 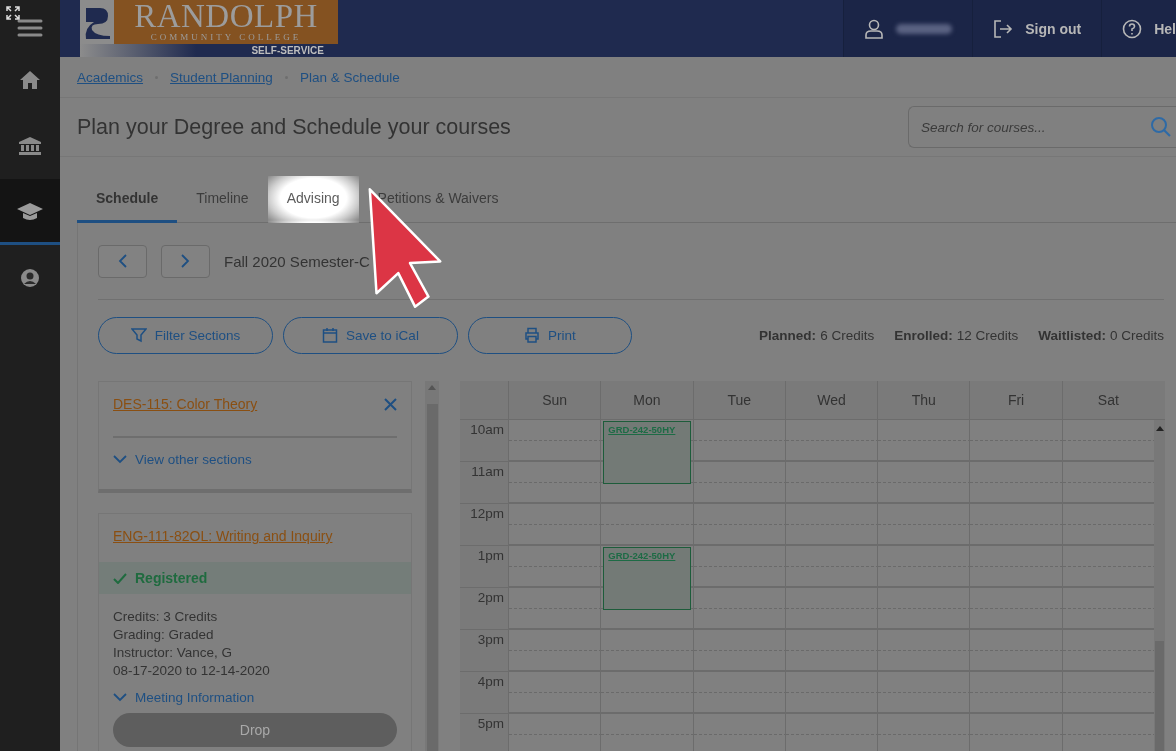 What do you see at coordinates (297, 261) in the screenshot?
I see `term-label: Fall 2020 Semester-C` at bounding box center [297, 261].